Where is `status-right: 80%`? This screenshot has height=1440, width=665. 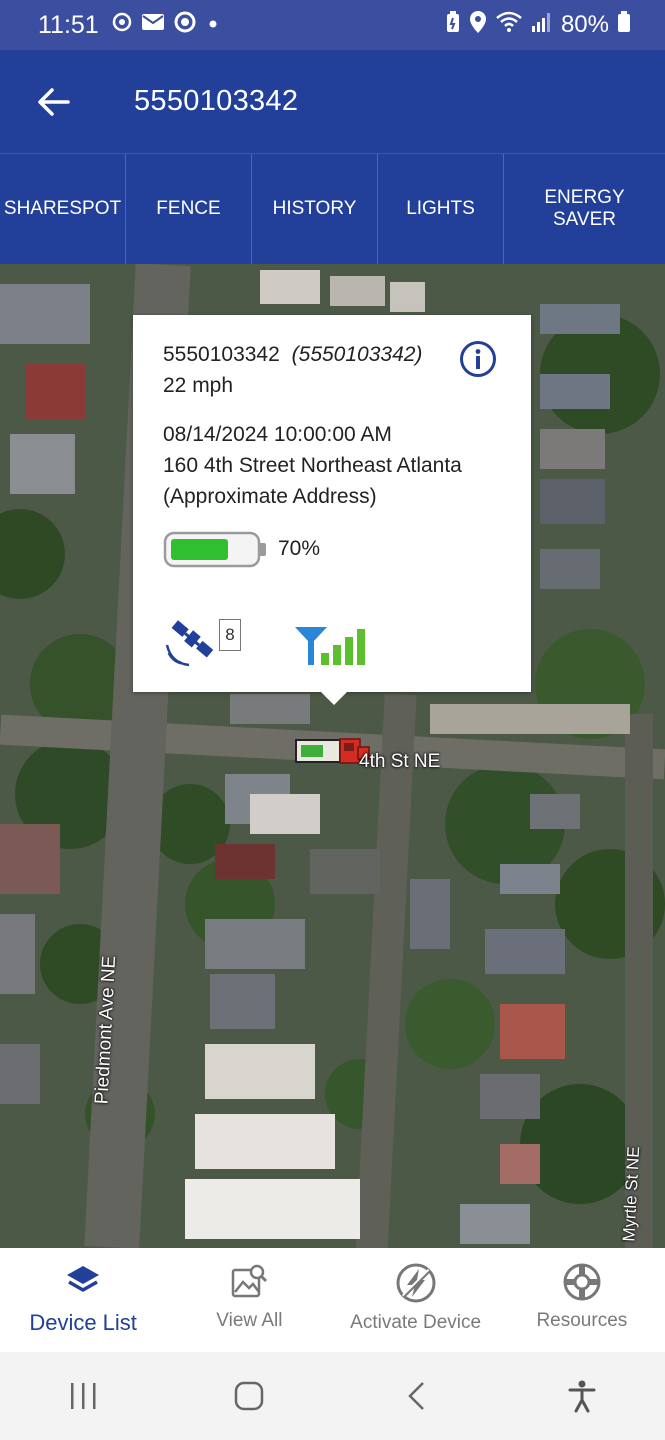 status-right: 80% is located at coordinates (538, 25).